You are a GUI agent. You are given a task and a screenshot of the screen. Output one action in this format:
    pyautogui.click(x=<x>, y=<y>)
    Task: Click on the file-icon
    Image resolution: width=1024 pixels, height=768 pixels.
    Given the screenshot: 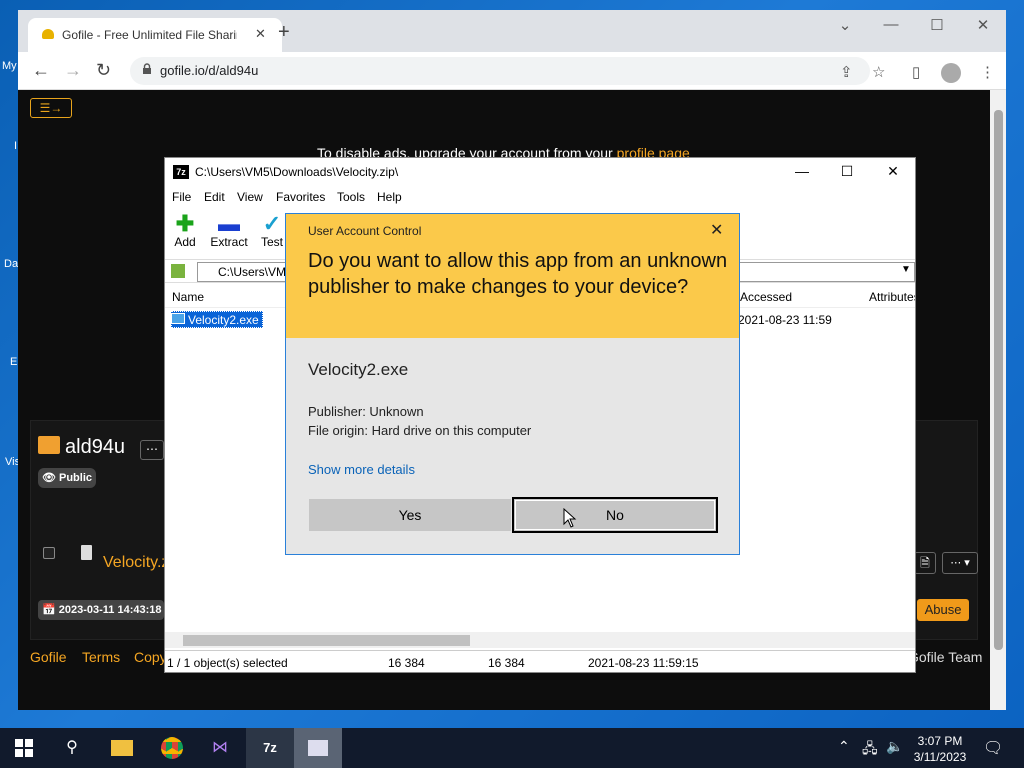 What is the action you would take?
    pyautogui.click(x=86, y=552)
    